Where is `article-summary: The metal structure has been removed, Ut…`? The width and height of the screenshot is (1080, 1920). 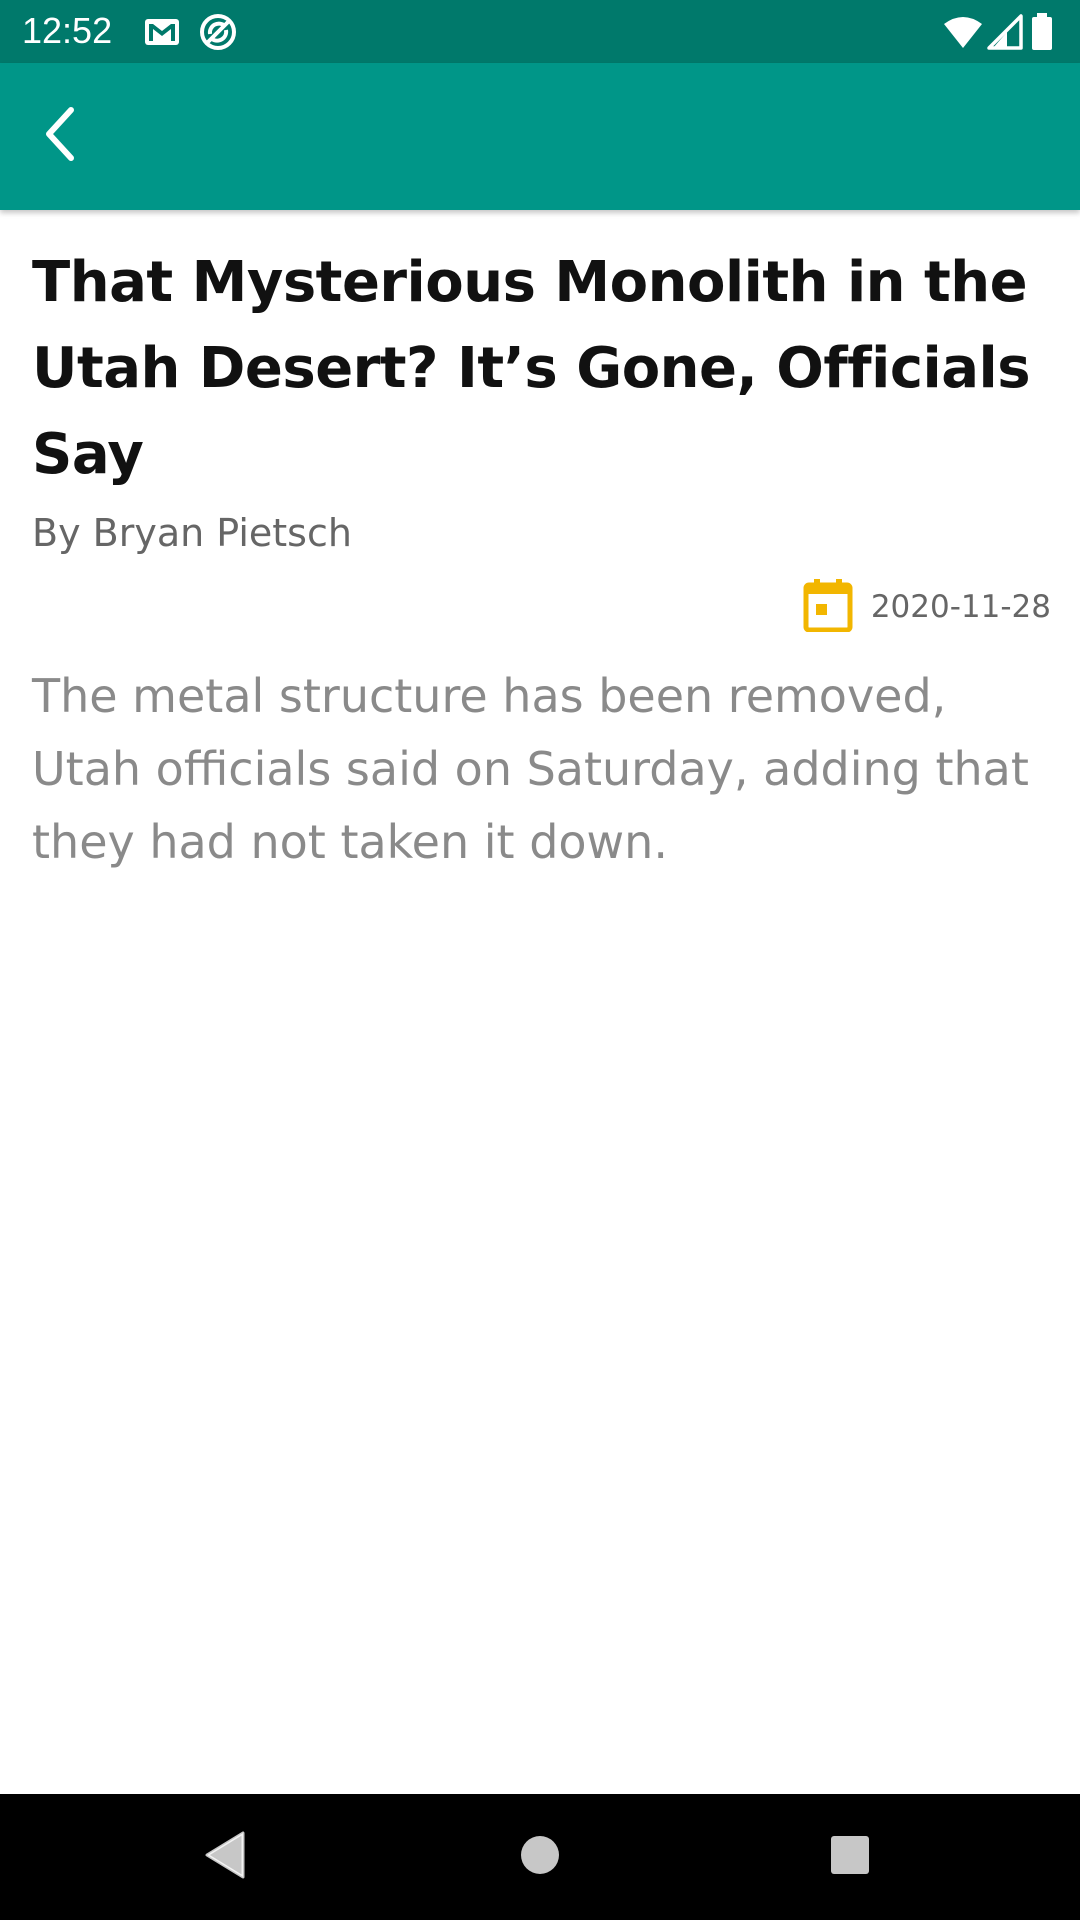
article-summary: The metal structure has been removed, Ut… is located at coordinates (530, 769).